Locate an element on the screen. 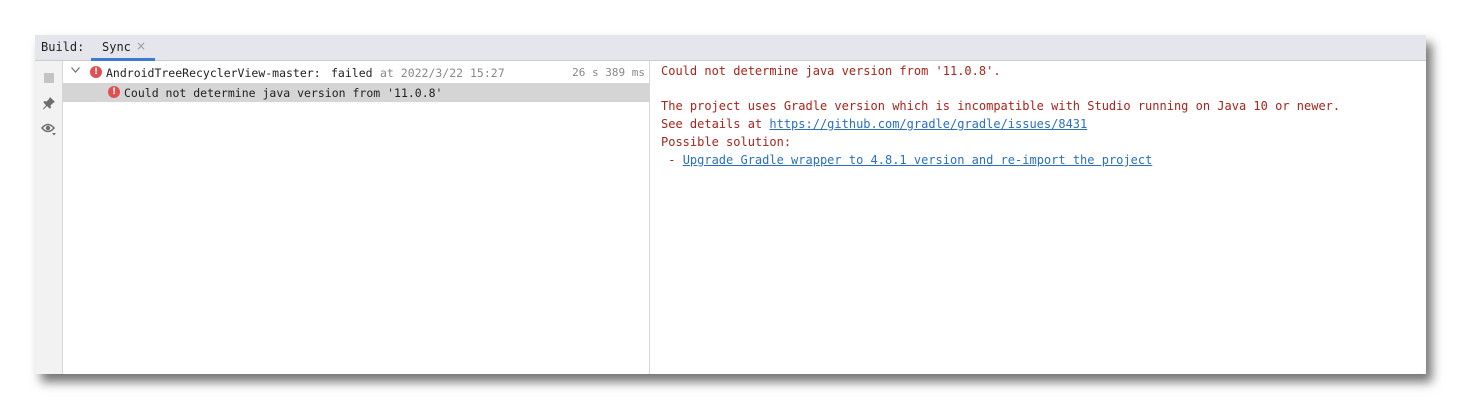 The image size is (1461, 409). tab-sync: Sync × is located at coordinates (123, 48).